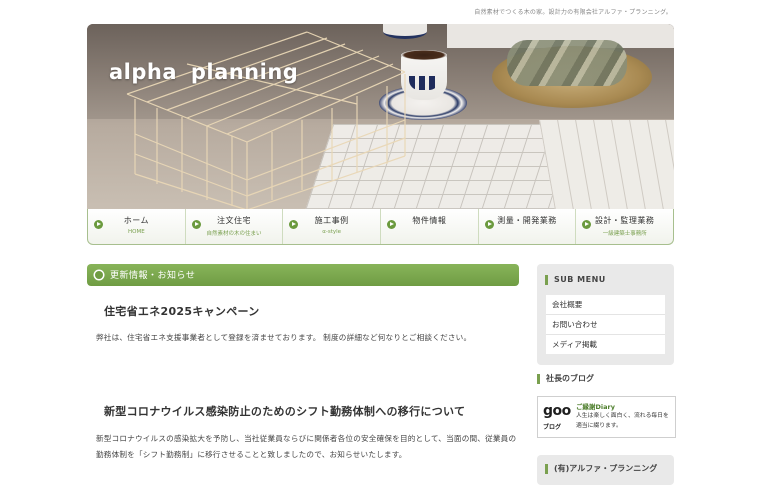 Image resolution: width=760 pixels, height=485 pixels. What do you see at coordinates (332, 226) in the screenshot?
I see `nav-item-works: 施工事例 α-style` at bounding box center [332, 226].